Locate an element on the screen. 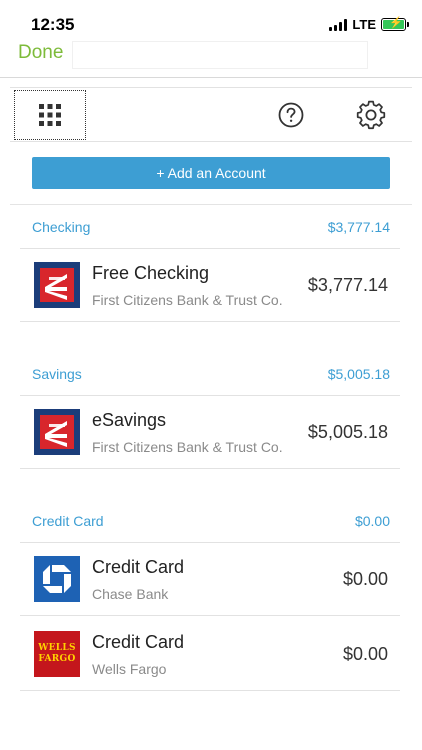  signal-icon is located at coordinates (338, 24).